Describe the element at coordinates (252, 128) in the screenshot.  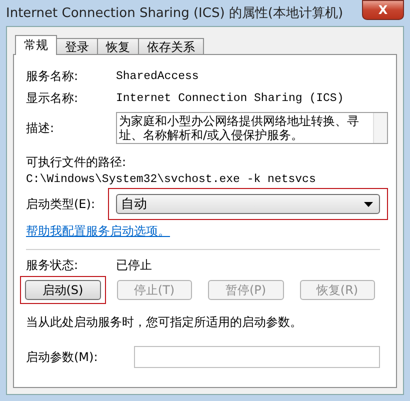
I see `description-box: 为家庭和小型办公网络提供网络地址转换、寻址、名称解析和/或入侵保护服务。` at that location.